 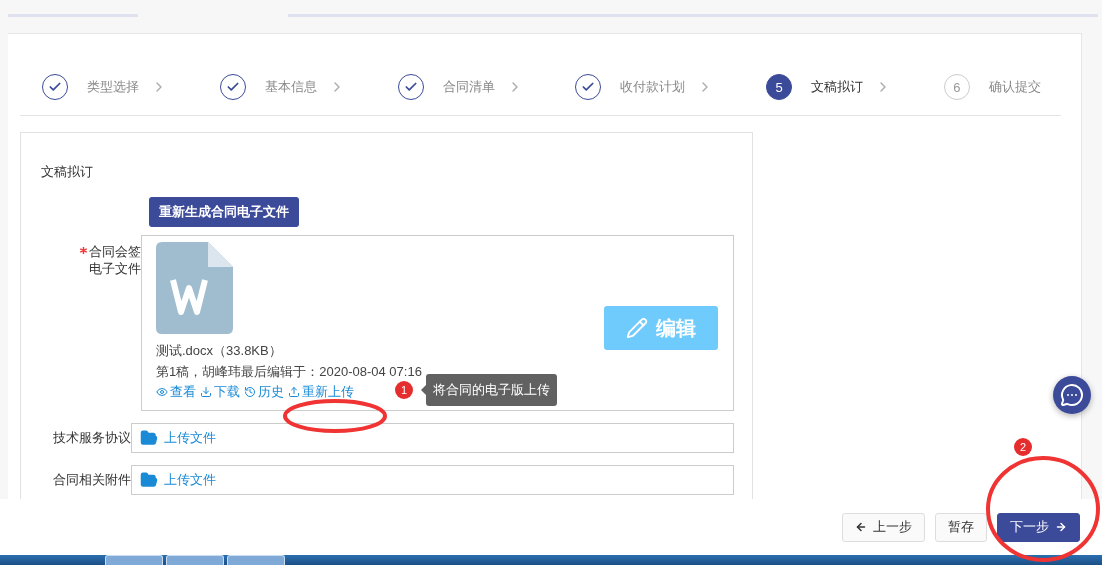 What do you see at coordinates (162, 392) in the screenshot?
I see `eye-icon` at bounding box center [162, 392].